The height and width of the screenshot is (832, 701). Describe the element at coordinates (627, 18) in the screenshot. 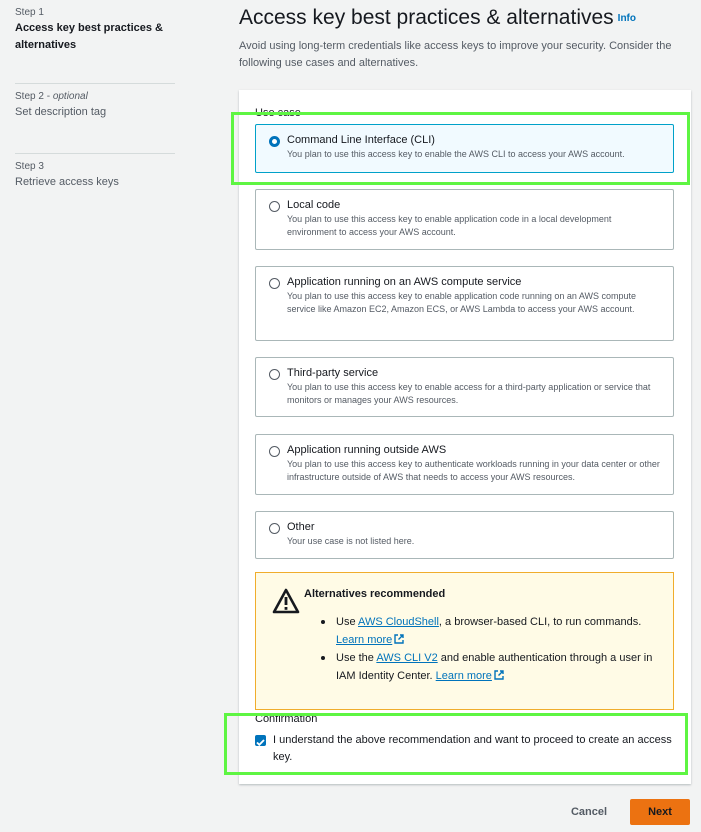

I see `info-link: Info` at that location.